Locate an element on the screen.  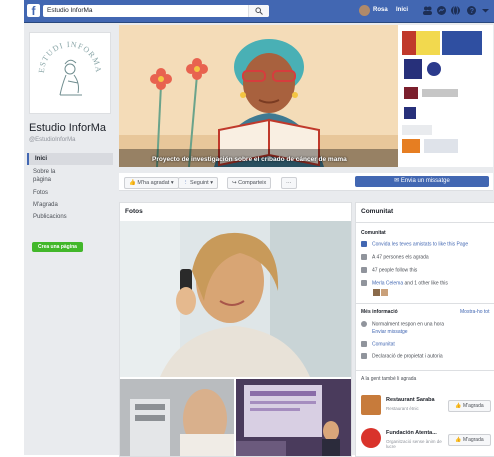
category-icon is located at coordinates (364, 344).